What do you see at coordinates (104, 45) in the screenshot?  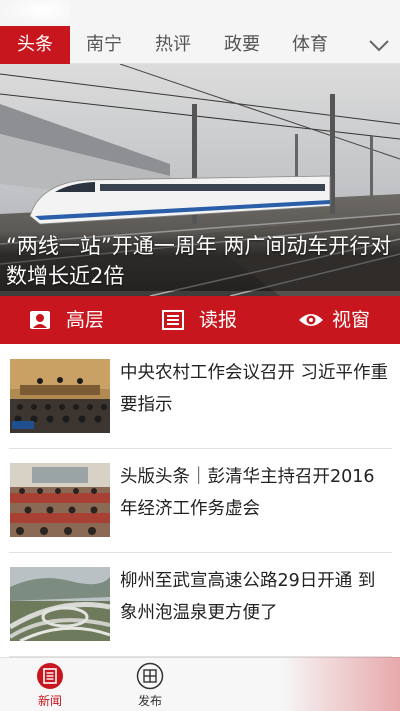 I see `tab-nanning: 南宁` at bounding box center [104, 45].